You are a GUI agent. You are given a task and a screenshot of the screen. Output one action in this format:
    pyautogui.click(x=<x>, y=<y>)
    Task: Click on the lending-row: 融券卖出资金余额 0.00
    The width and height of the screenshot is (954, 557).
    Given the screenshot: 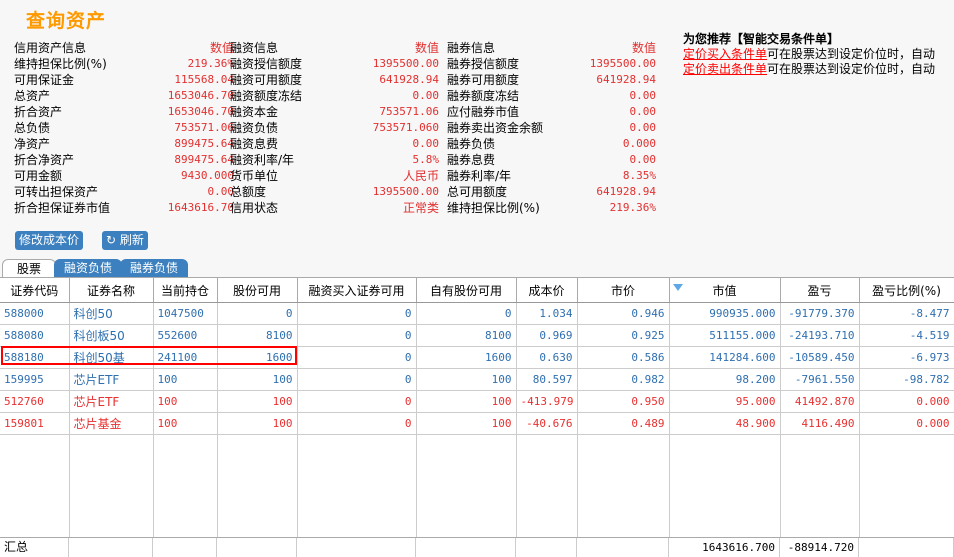 What is the action you would take?
    pyautogui.click(x=551, y=128)
    